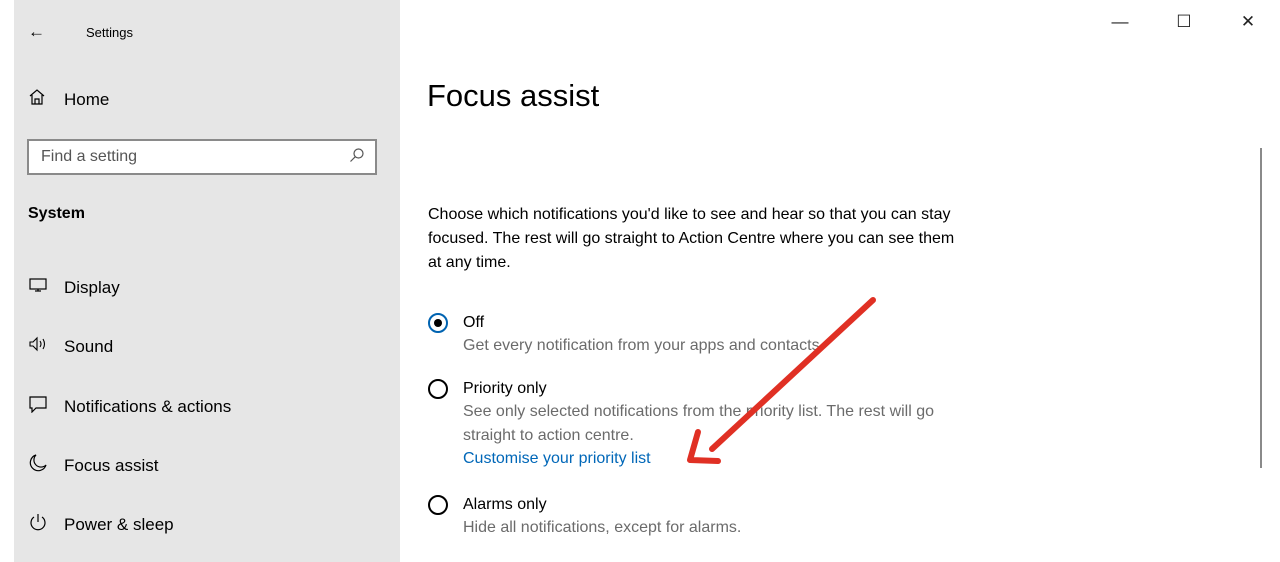  I want to click on sidebar-item-focus-assist: Focus assist, so click(93, 465).